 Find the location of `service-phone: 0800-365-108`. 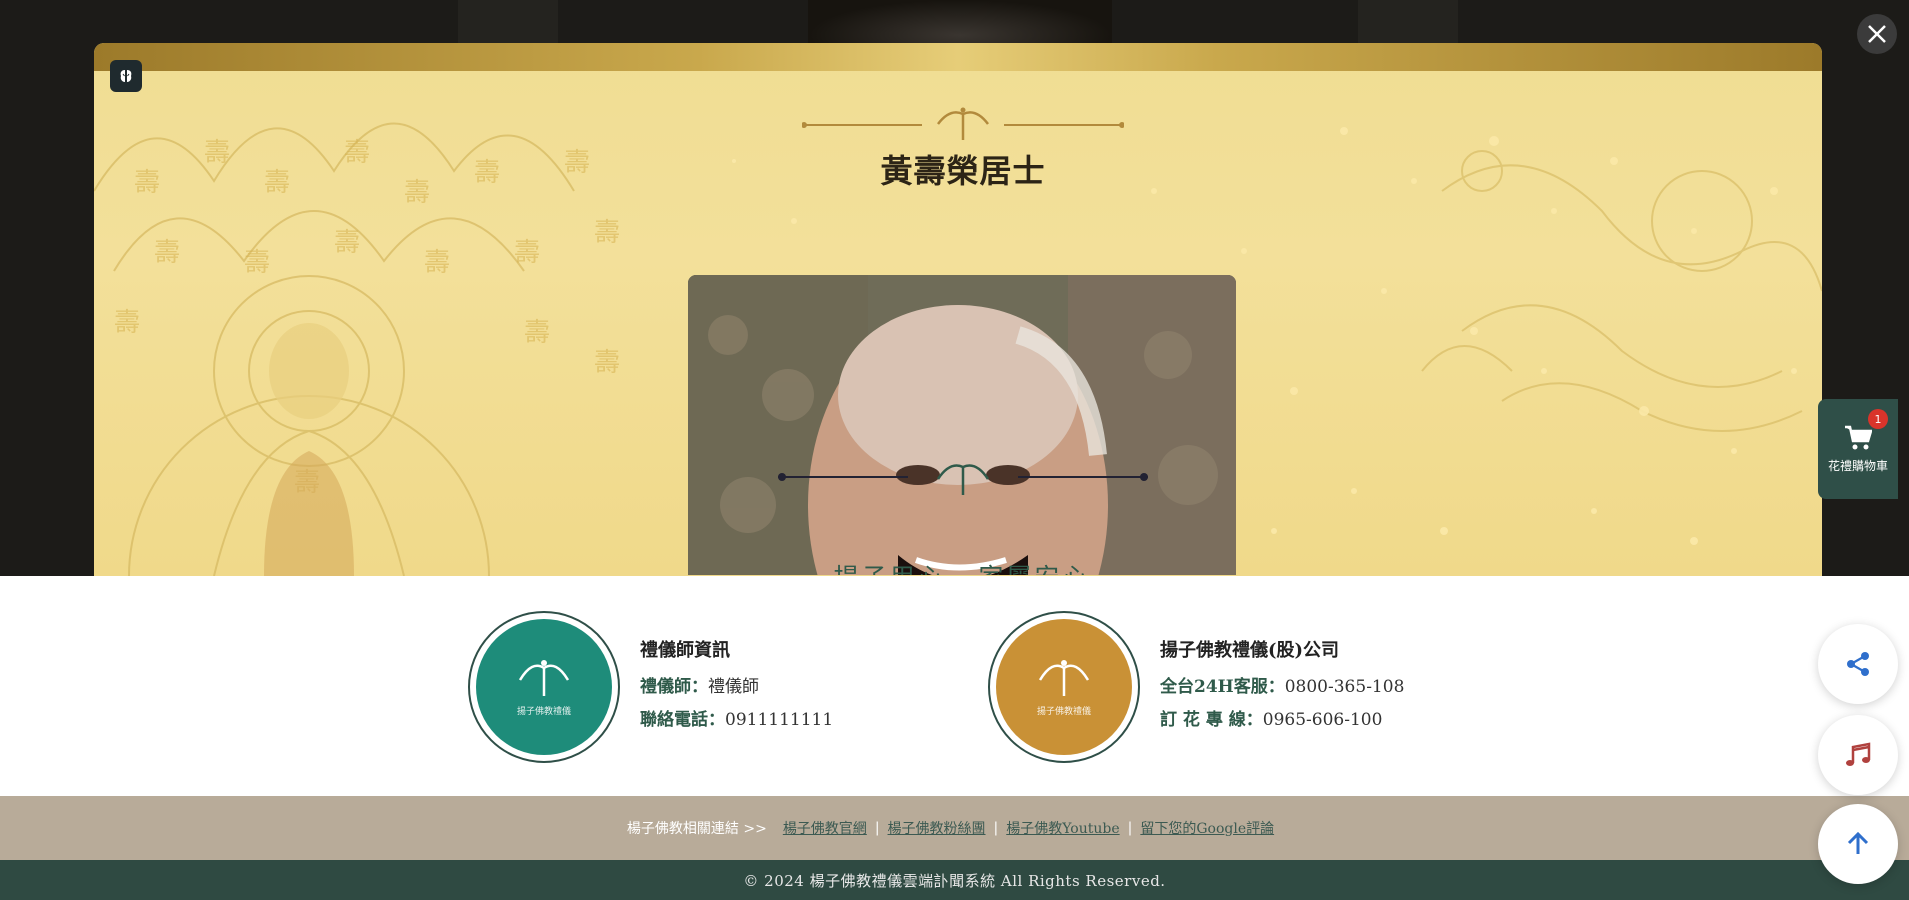

service-phone: 0800-365-108 is located at coordinates (1345, 687).